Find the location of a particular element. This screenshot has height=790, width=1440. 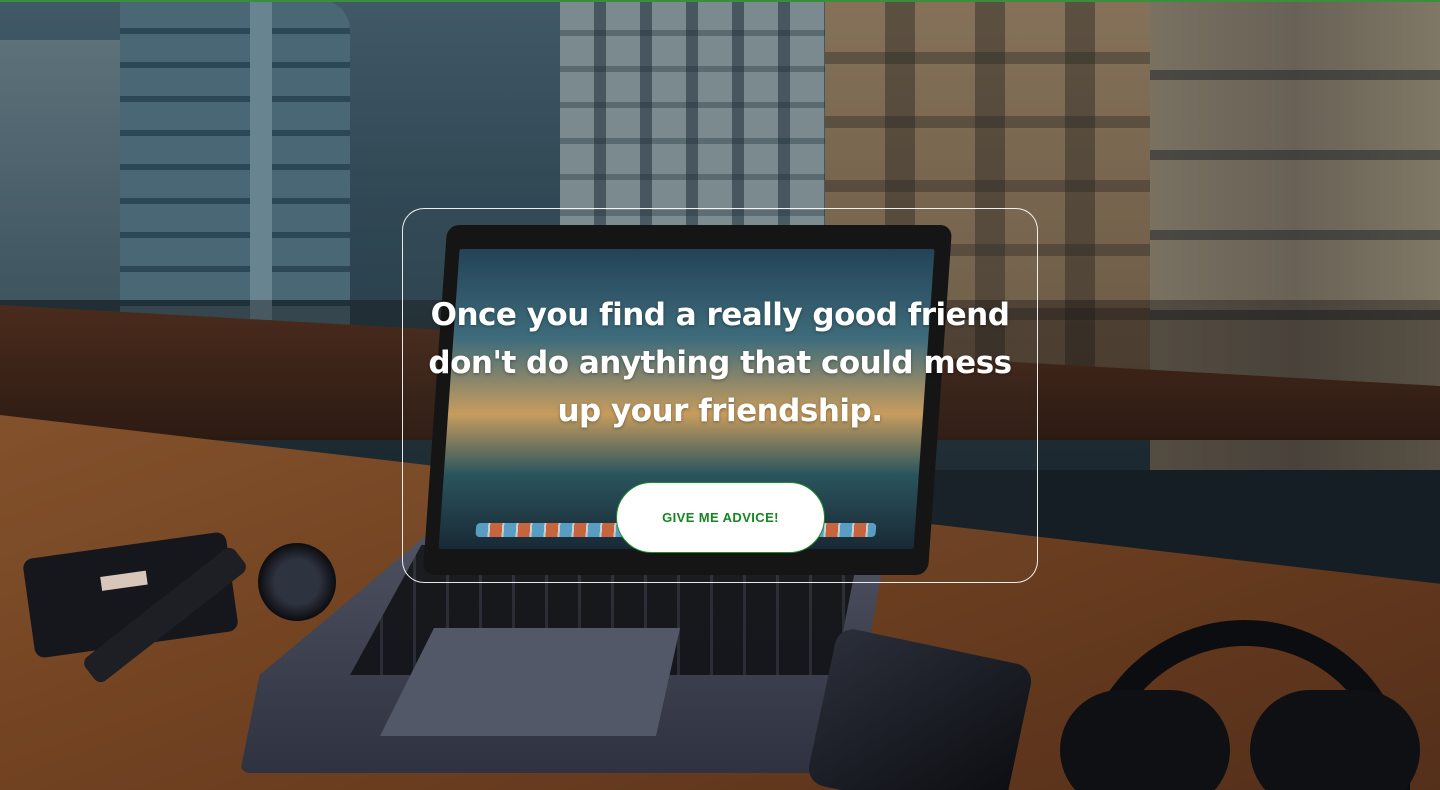

headphones-image is located at coordinates (1245, 705).